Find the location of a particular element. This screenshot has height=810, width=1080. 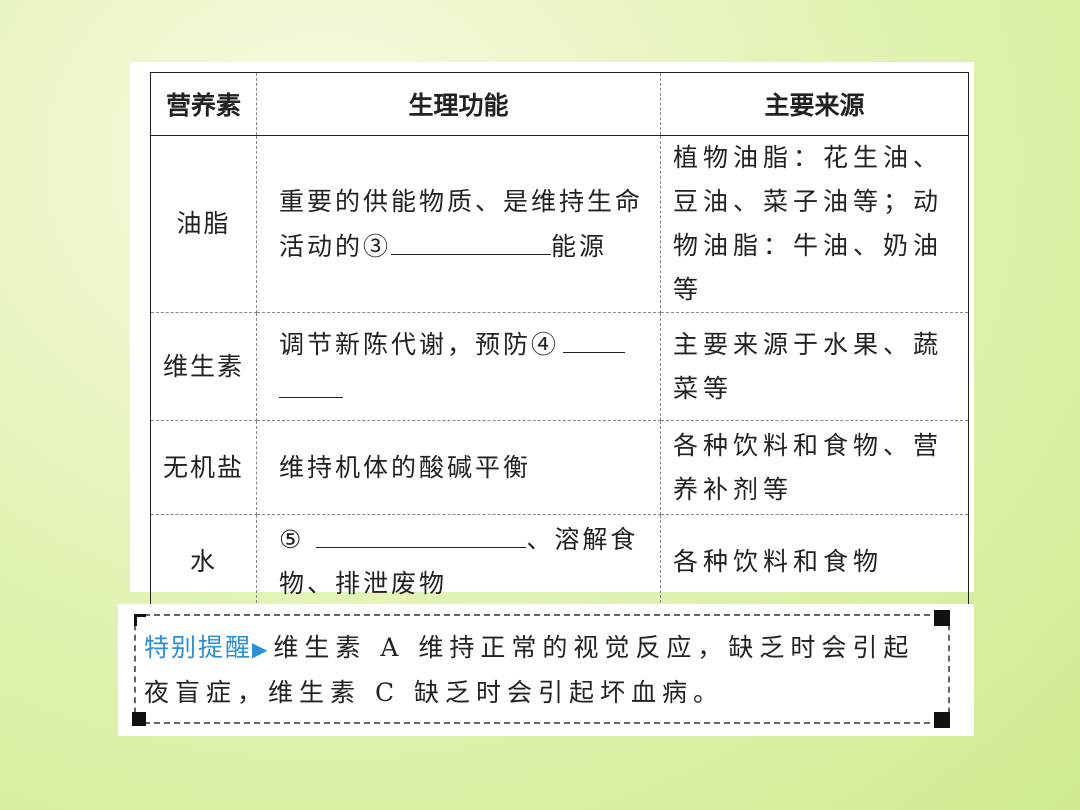

table-row: 维生素 调节新陈代谢，预防④ 主要来源于水果、蔬菜等 is located at coordinates (559, 366).